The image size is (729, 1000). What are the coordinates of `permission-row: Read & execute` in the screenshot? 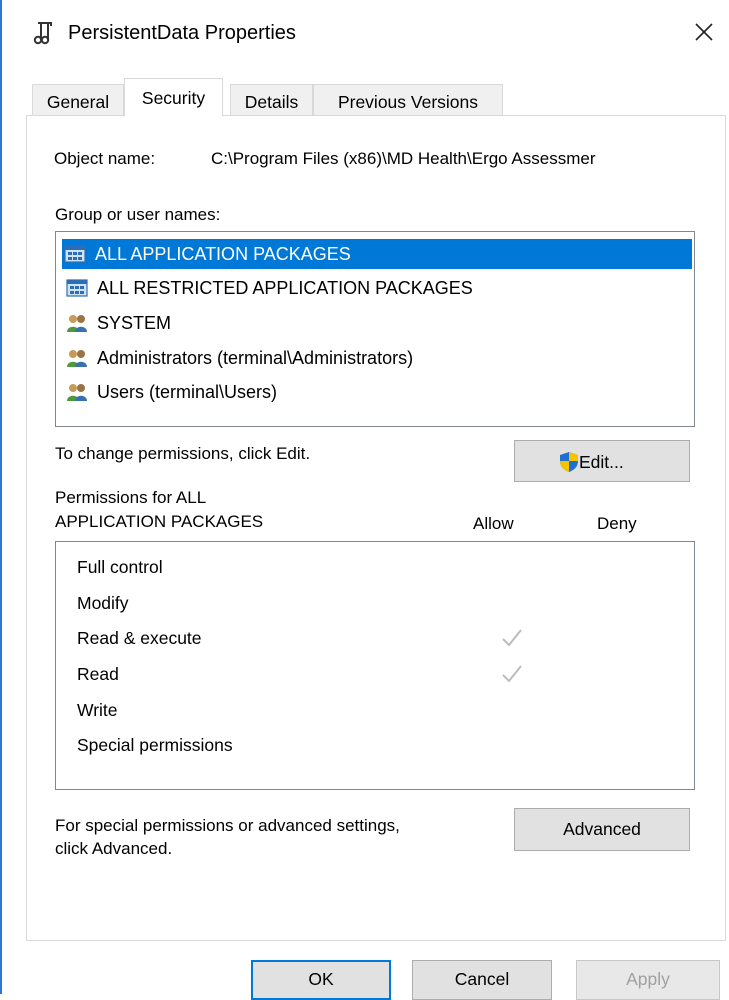 It's located at (377, 638).